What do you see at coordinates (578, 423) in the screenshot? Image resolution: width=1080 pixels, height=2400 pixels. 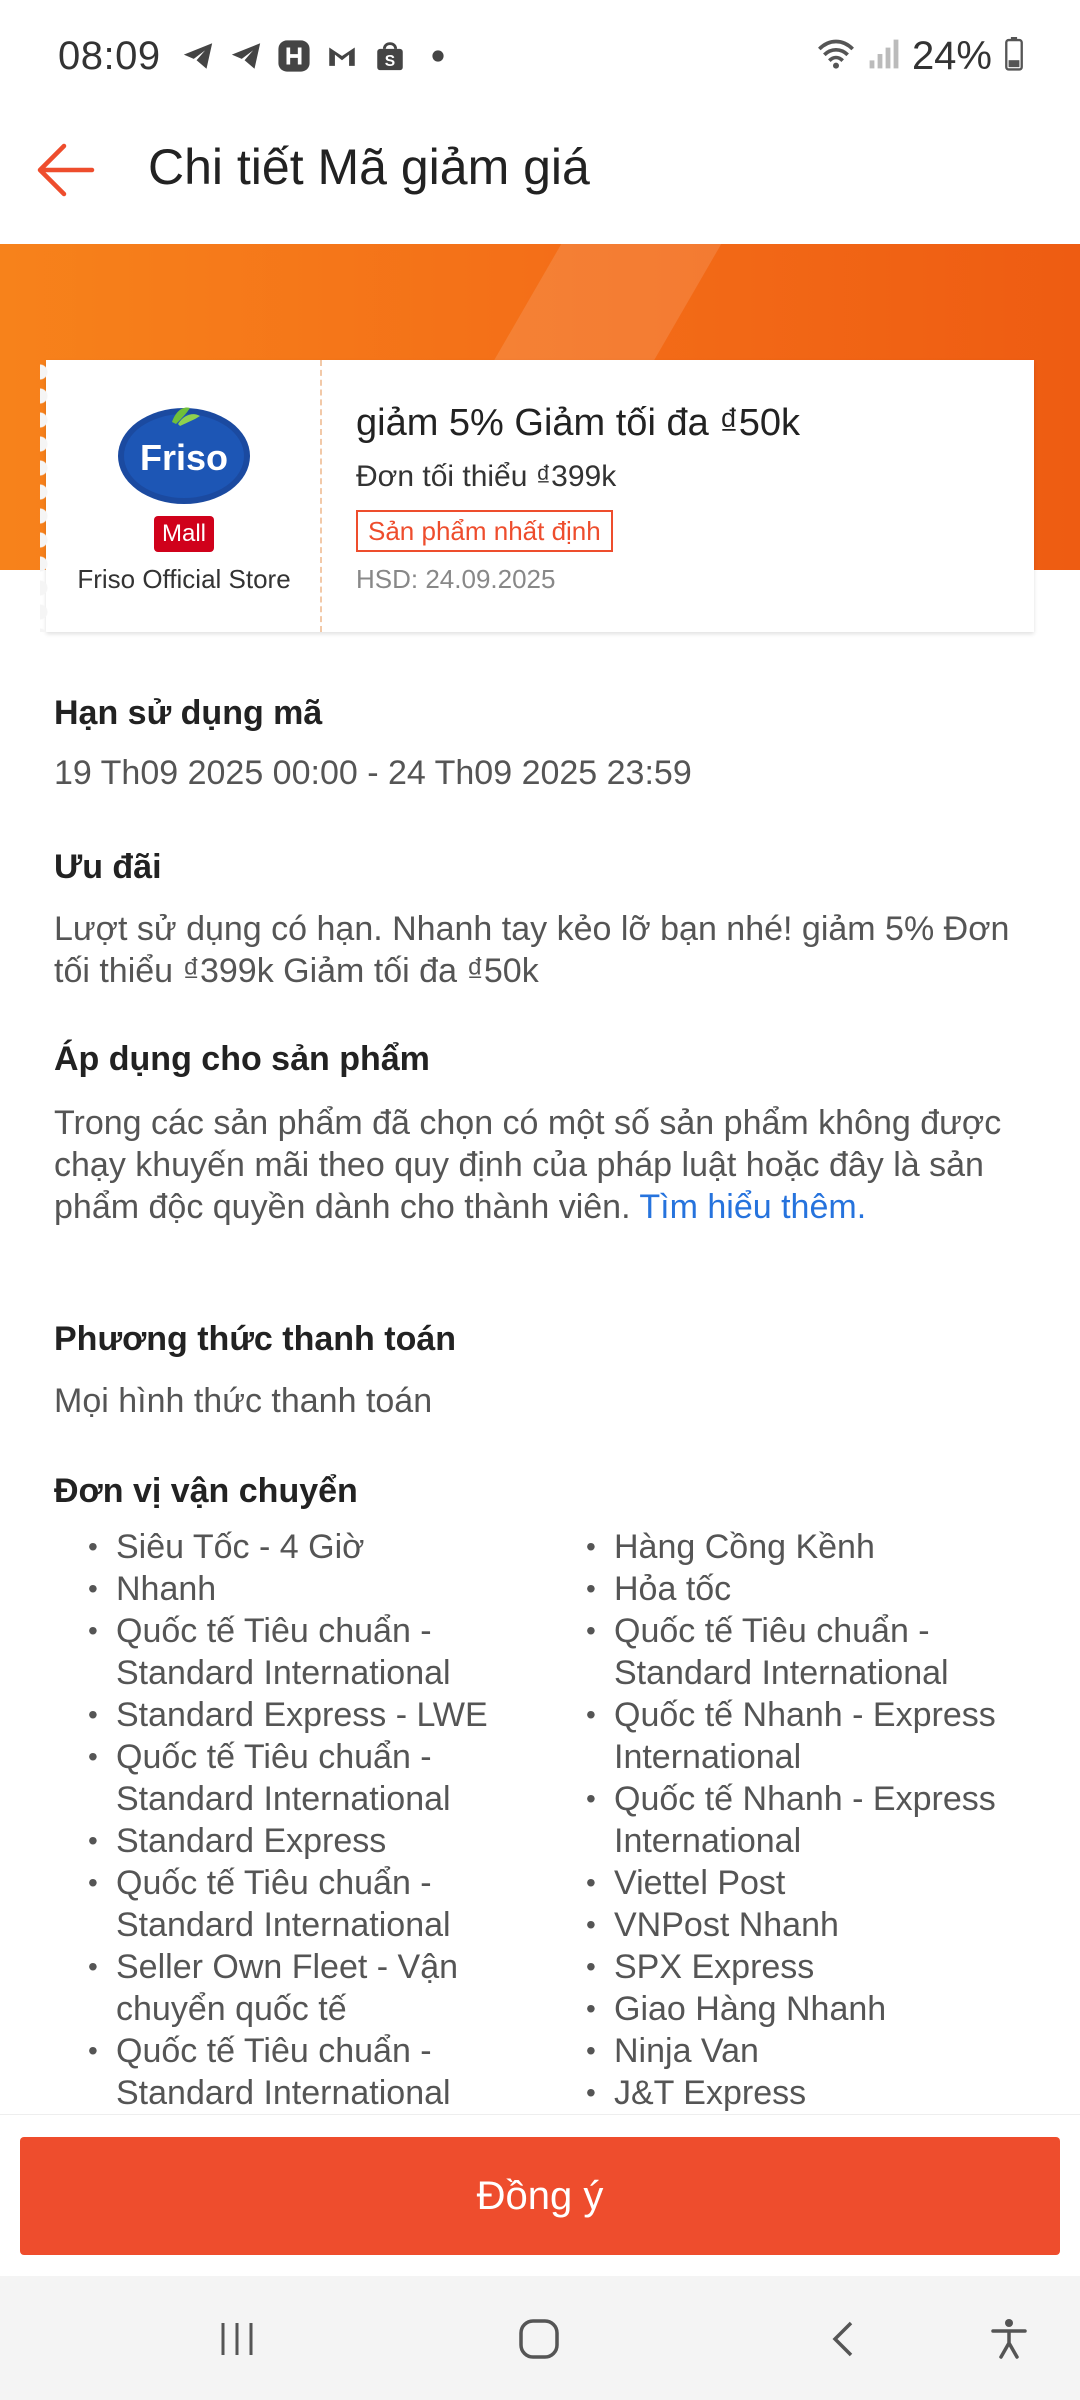 I see `voucher-title: giảm 5% Giảm tối đa ₫50k` at bounding box center [578, 423].